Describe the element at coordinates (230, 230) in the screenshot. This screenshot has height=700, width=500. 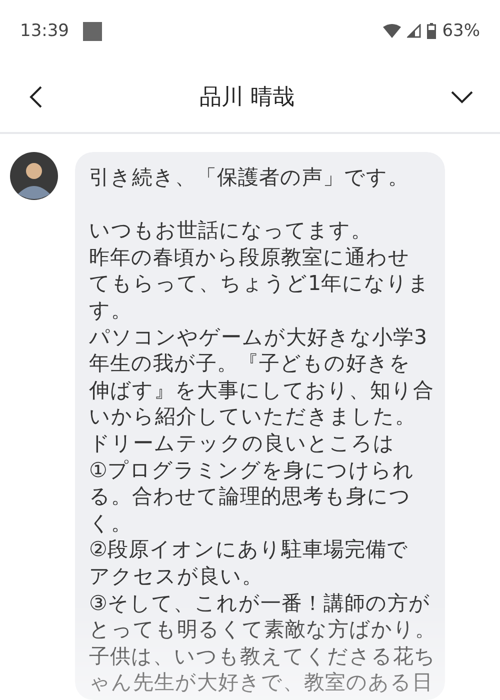
I see `message-line: いつもお世話になってます。` at that location.